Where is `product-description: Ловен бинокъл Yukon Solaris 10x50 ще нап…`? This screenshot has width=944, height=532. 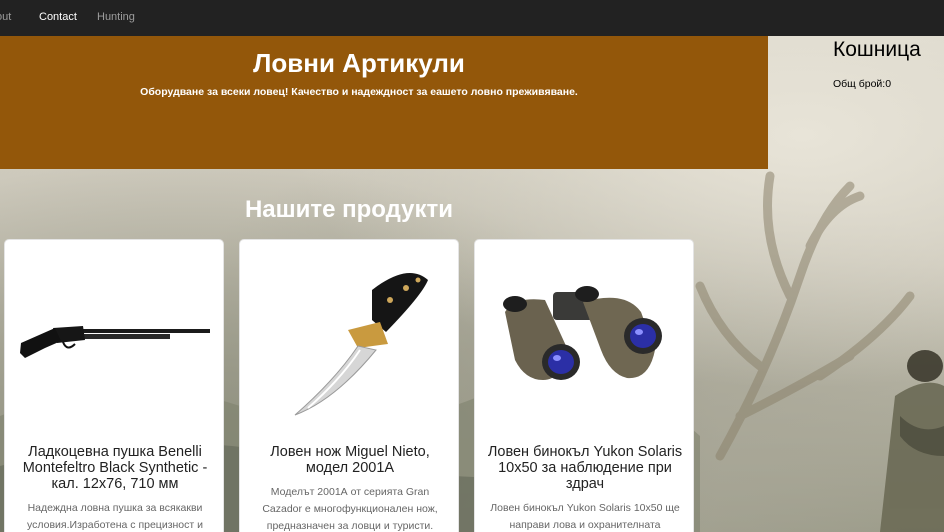
product-description: Ловен бинокъл Yukon Solaris 10x50 ще нап… is located at coordinates (585, 516).